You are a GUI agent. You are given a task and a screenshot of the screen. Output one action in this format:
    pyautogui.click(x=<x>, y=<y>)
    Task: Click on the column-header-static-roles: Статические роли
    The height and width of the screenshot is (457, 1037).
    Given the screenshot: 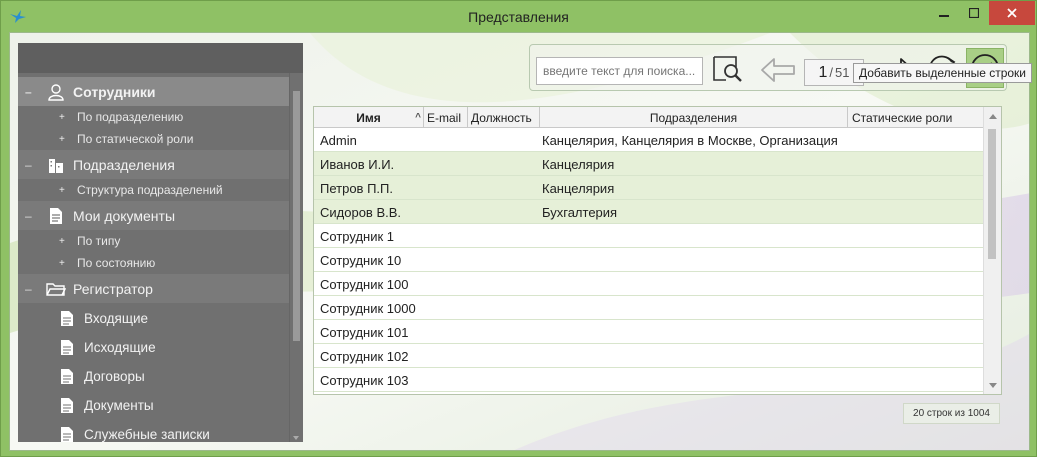 What is the action you would take?
    pyautogui.click(x=915, y=117)
    